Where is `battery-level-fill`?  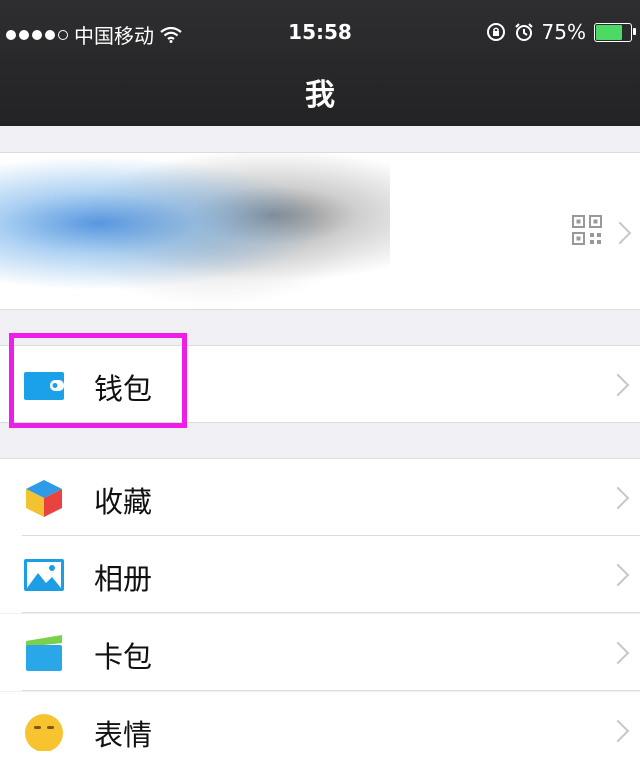
battery-level-fill is located at coordinates (609, 32).